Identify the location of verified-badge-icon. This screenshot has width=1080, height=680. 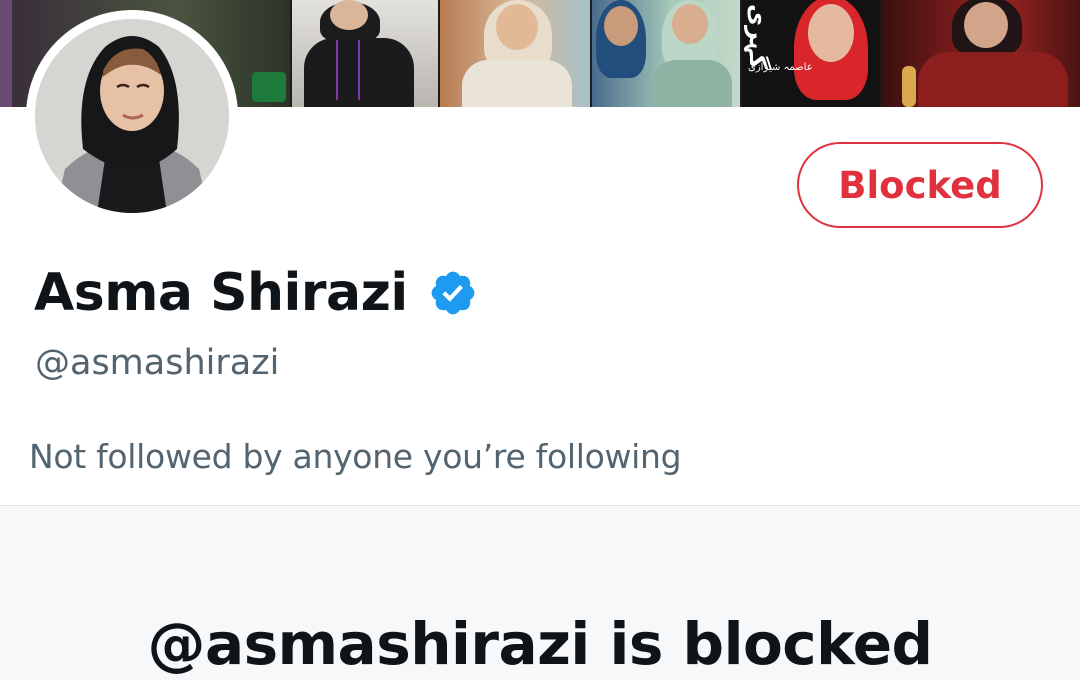
(443, 293).